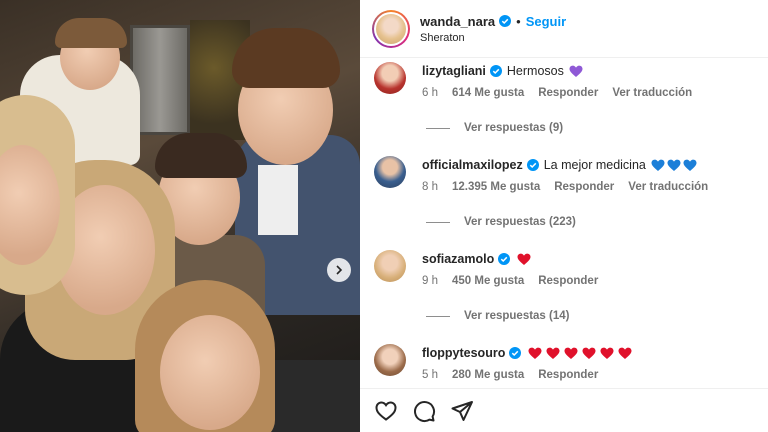 Image resolution: width=768 pixels, height=432 pixels. I want to click on view-replies-button: Ver respuestas (14), so click(497, 316).